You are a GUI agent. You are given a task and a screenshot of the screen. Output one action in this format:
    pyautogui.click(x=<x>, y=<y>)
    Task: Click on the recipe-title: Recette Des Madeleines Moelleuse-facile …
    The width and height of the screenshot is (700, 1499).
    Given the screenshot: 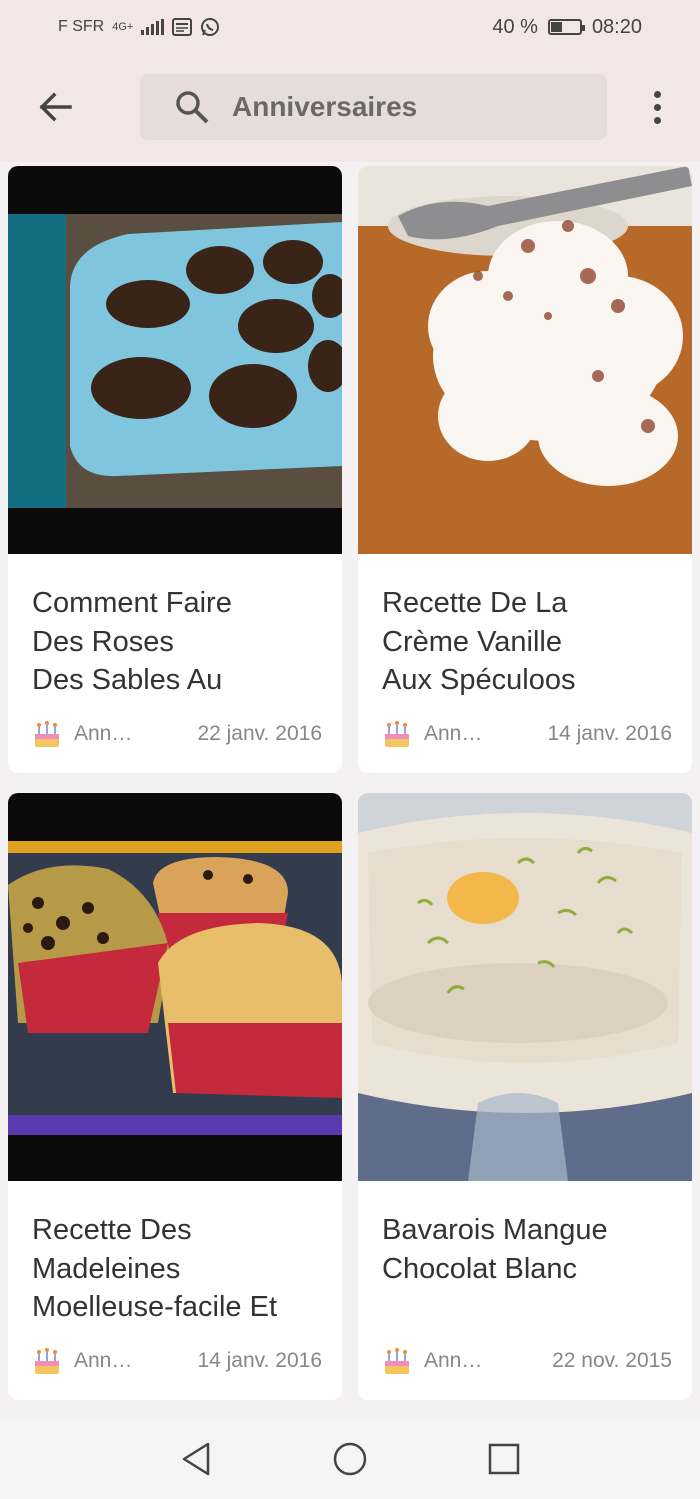 What is the action you would take?
    pyautogui.click(x=154, y=1268)
    